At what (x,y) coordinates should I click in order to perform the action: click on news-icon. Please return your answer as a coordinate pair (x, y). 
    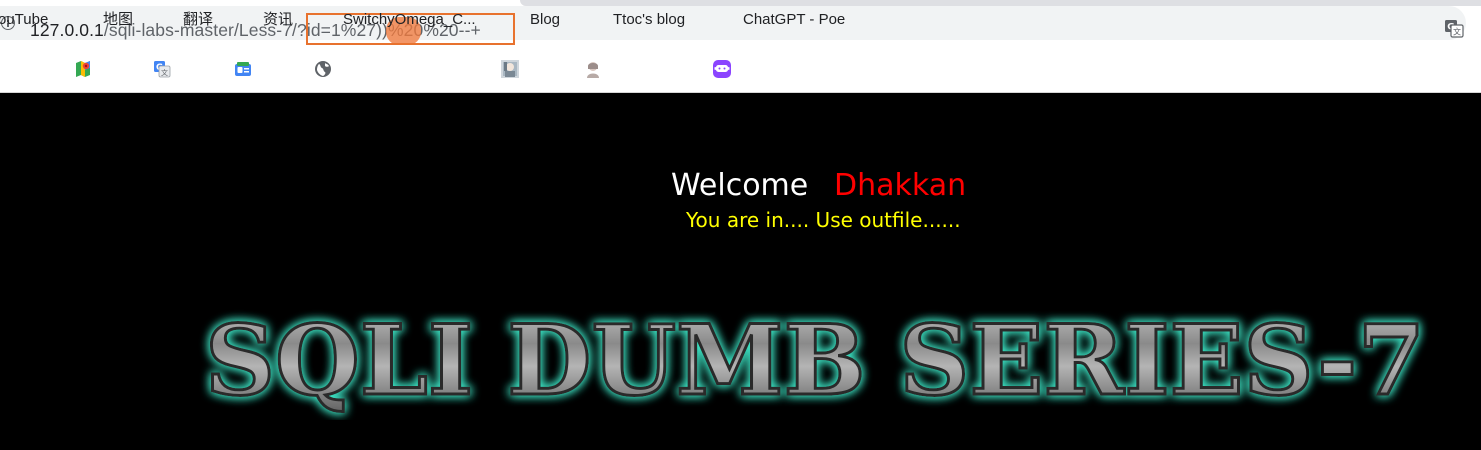
    Looking at the image, I should click on (243, 69).